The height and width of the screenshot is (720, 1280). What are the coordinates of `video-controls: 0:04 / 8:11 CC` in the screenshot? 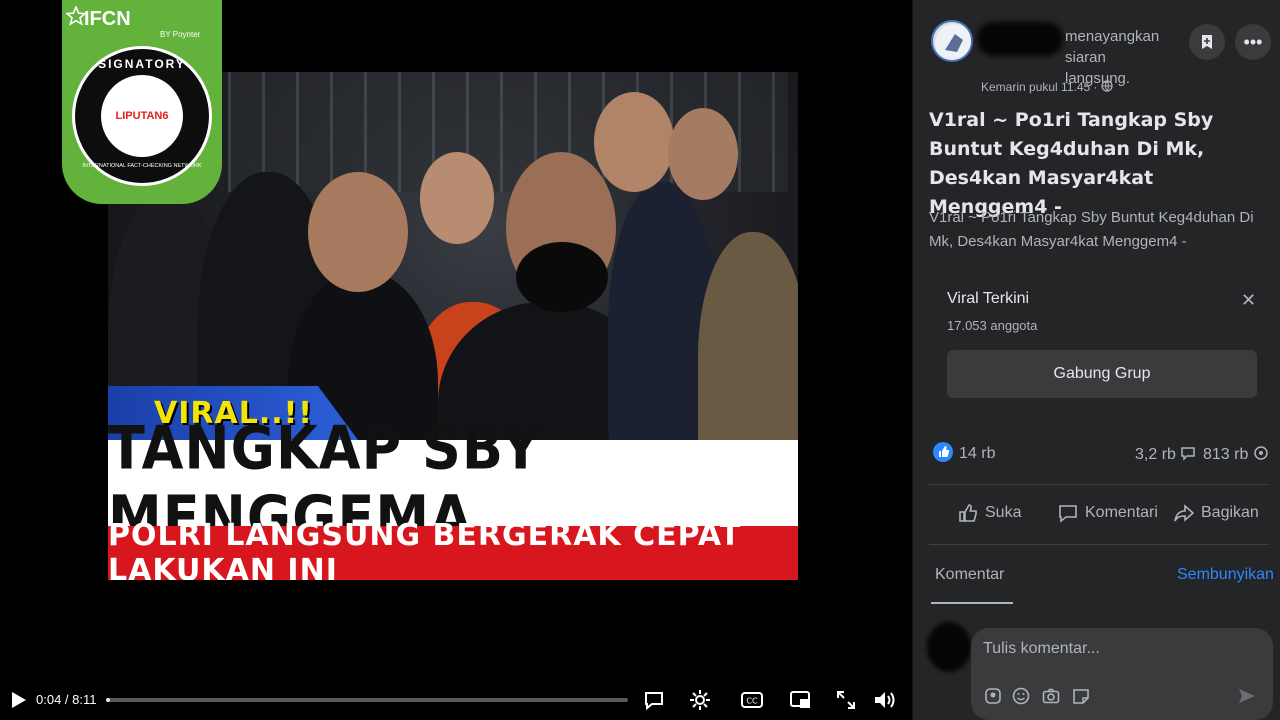 It's located at (456, 700).